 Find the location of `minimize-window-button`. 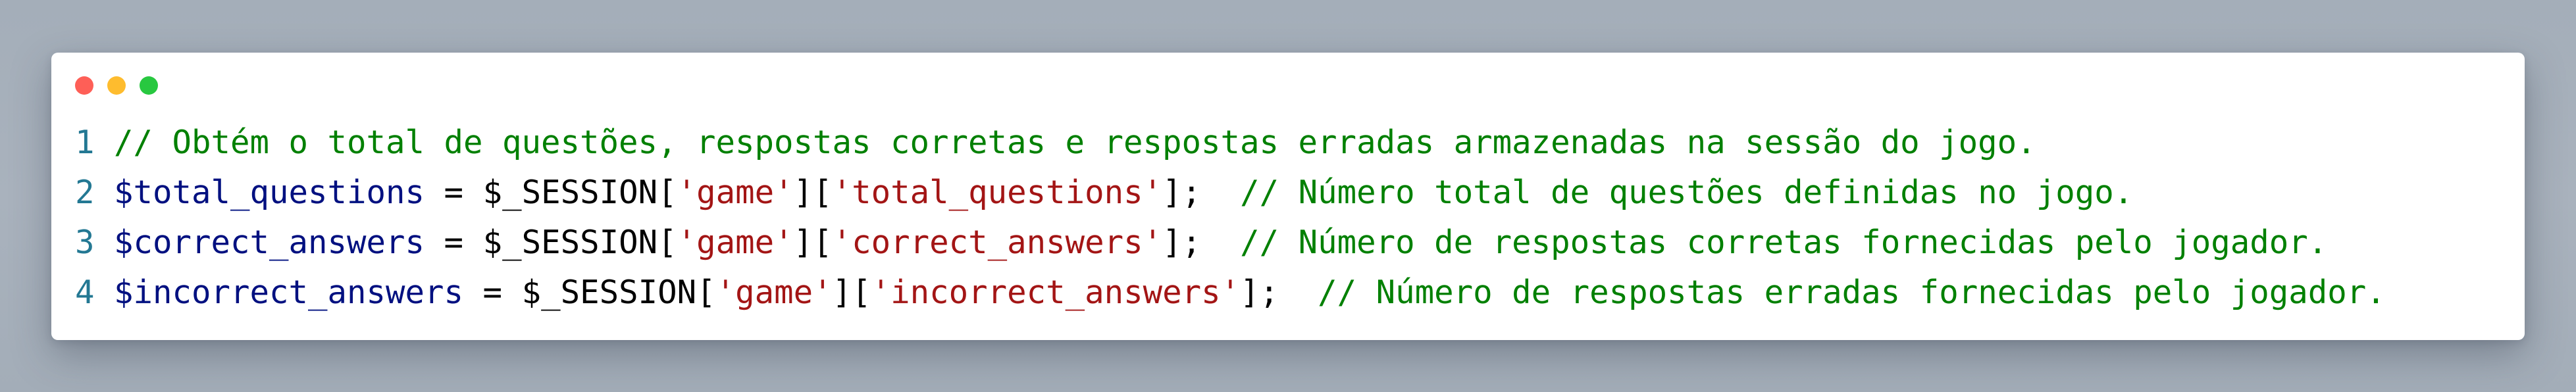

minimize-window-button is located at coordinates (116, 86).